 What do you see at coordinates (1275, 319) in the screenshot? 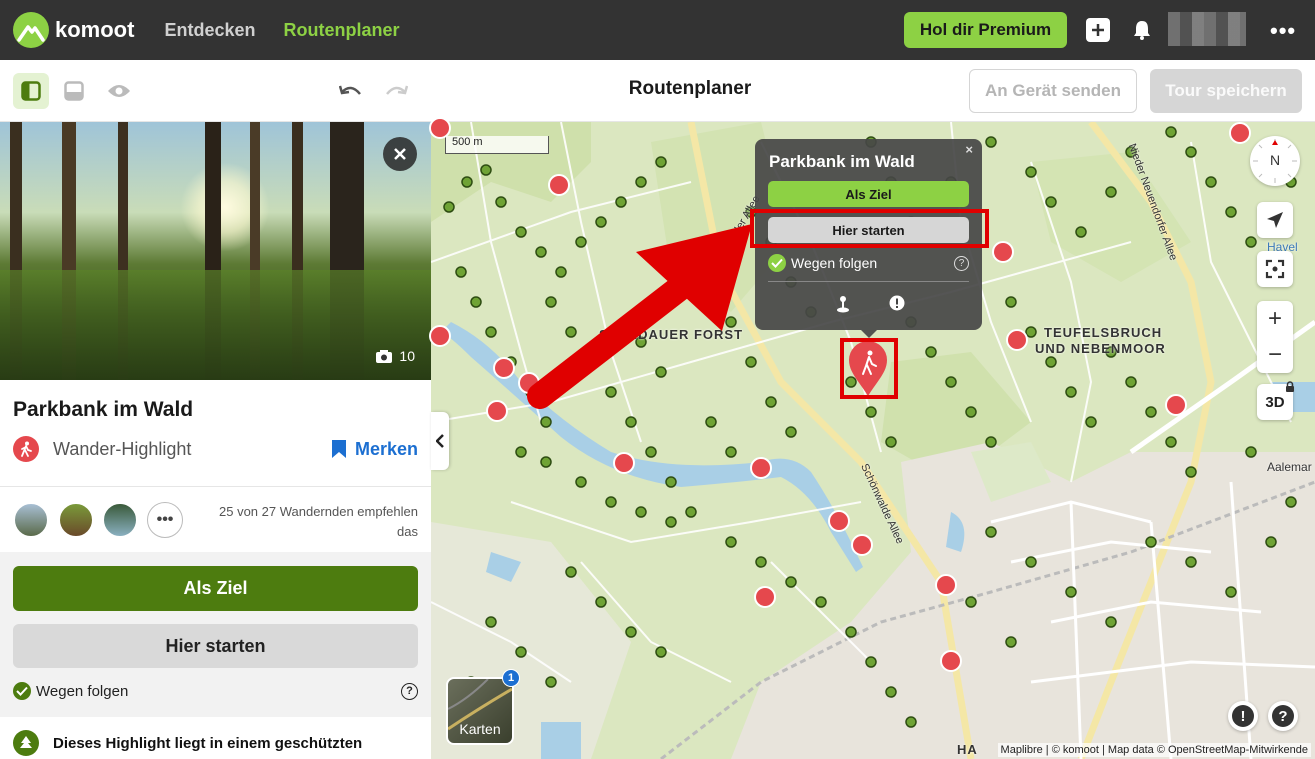
I see `zoom-in-button: +` at bounding box center [1275, 319].